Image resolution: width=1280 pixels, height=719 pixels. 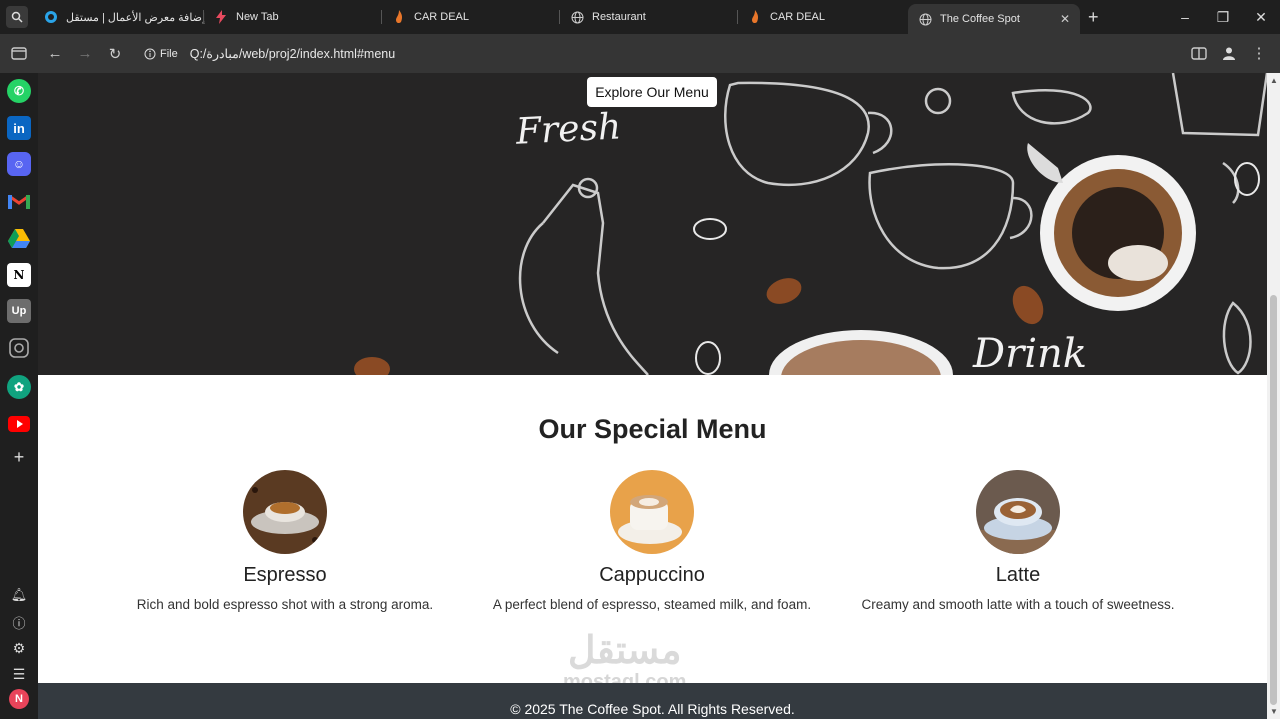 What do you see at coordinates (652, 429) in the screenshot?
I see `menu-section-title: Our Special Menu` at bounding box center [652, 429].